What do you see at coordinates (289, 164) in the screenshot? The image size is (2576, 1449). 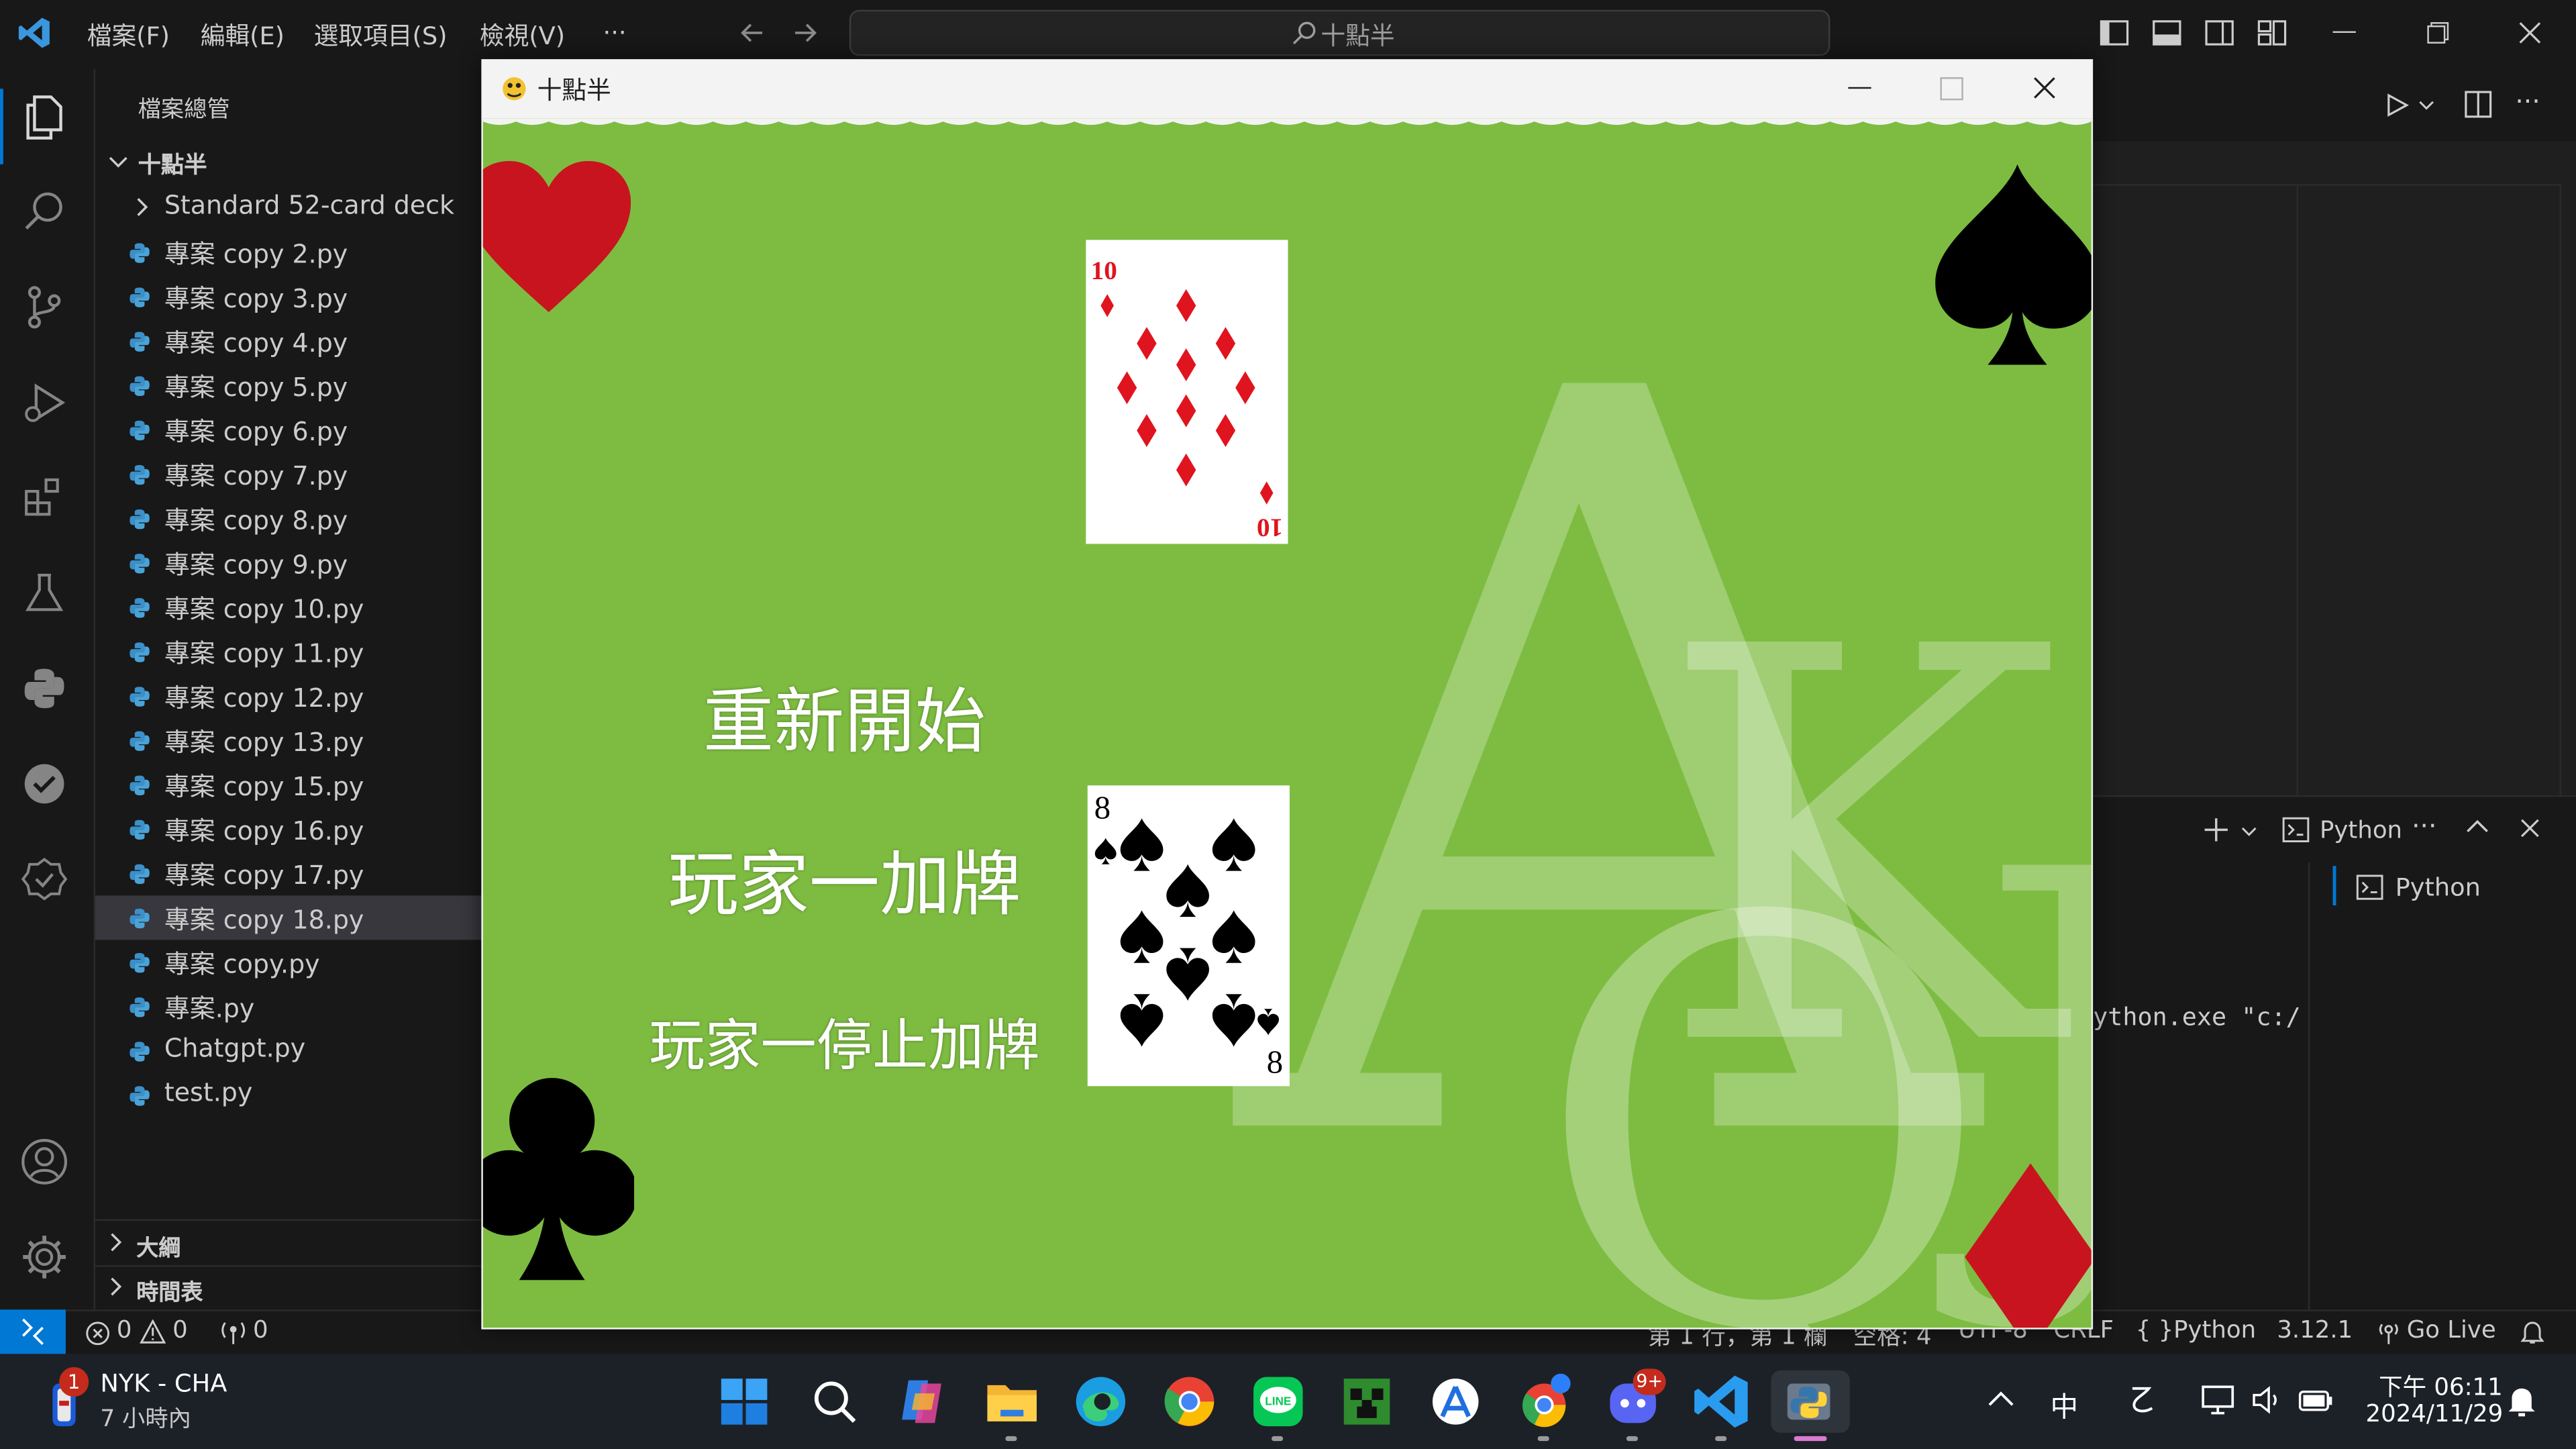 I see `folder-root: 十點半` at bounding box center [289, 164].